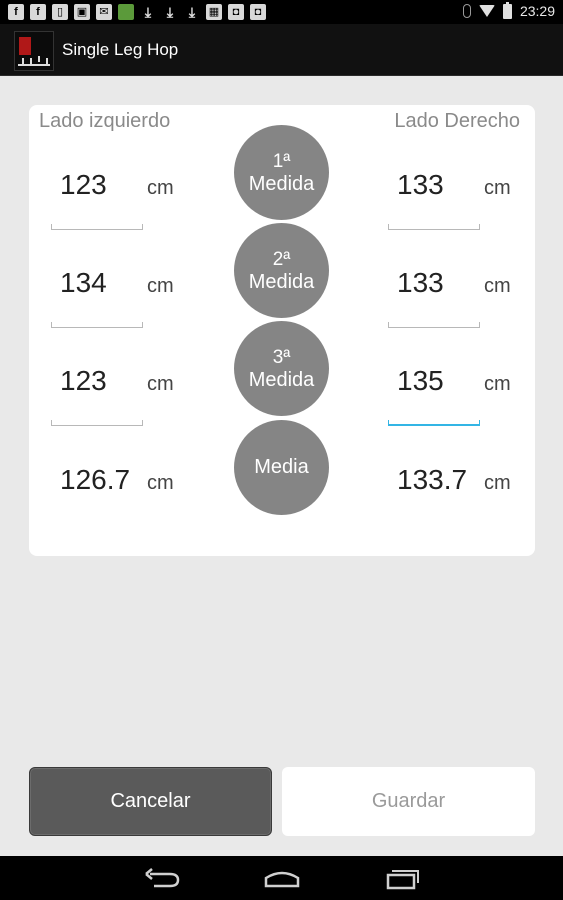 The height and width of the screenshot is (900, 563). Describe the element at coordinates (105, 121) in the screenshot. I see `left-side-label: Lado izquierdo` at that location.